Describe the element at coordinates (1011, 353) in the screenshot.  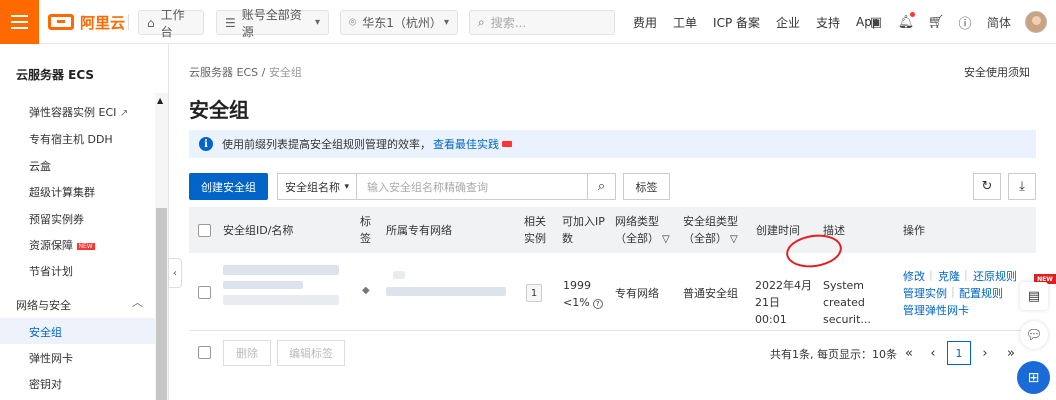
I see `last-page-icon: »` at that location.